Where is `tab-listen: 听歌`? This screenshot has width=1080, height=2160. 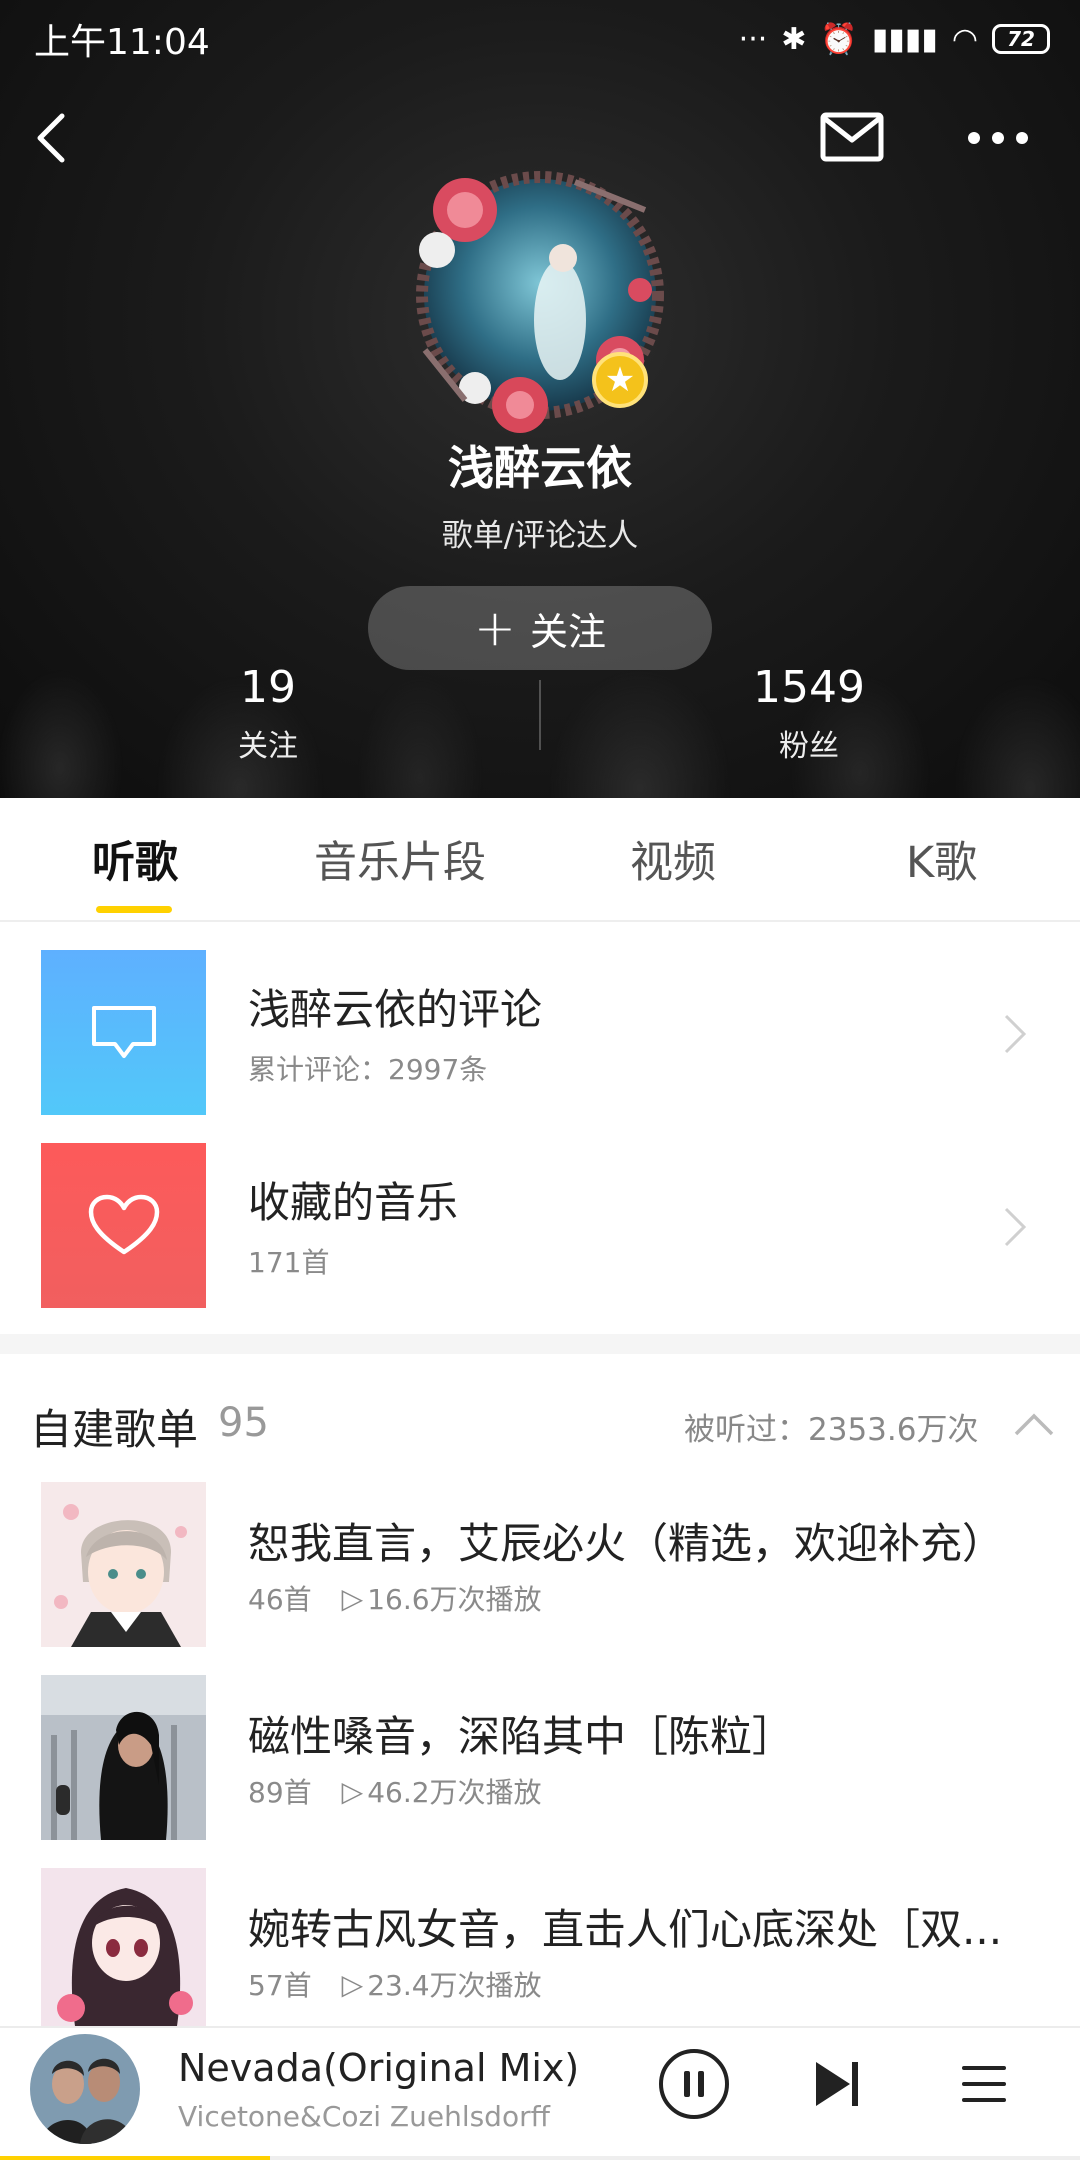
tab-listen: 听歌 is located at coordinates (135, 859).